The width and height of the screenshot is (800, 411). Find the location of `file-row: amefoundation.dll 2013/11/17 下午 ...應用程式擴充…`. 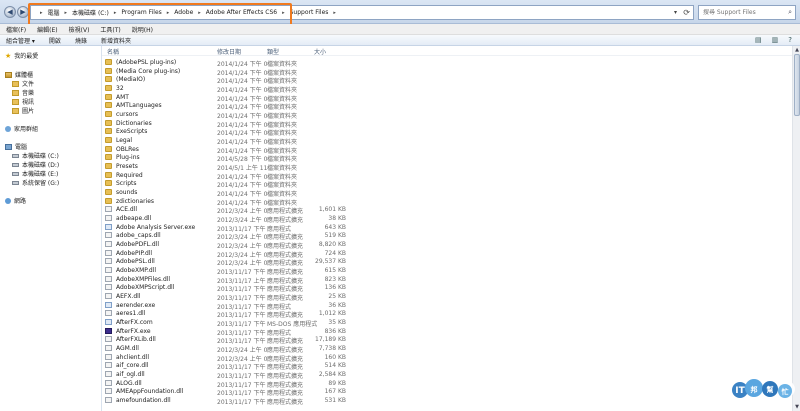

file-row: amefoundation.dll 2013/11/17 下午 ...應用程式擴充… is located at coordinates (447, 401).